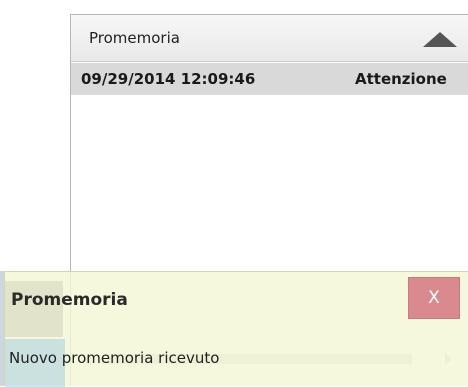  I want to click on row-date: 09/29/2014 12:09:46, so click(168, 79).